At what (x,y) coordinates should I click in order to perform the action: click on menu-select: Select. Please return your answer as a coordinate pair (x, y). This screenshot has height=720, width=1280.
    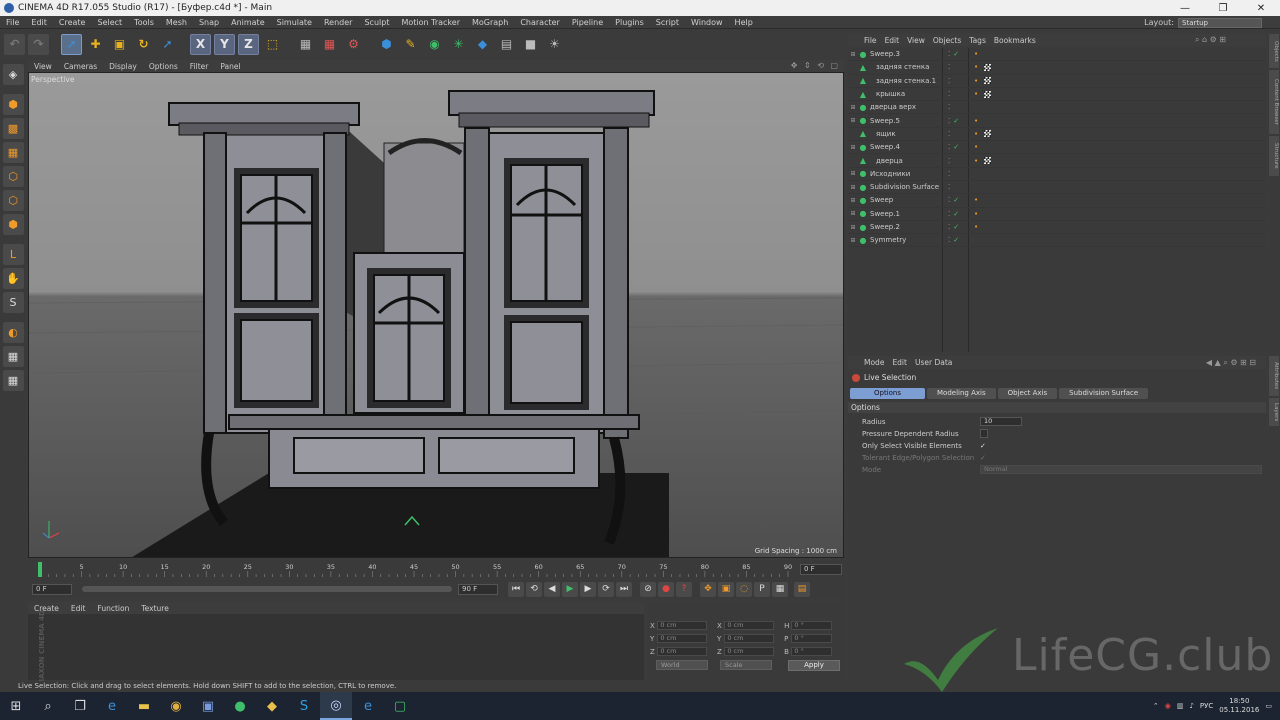
    Looking at the image, I should click on (109, 22).